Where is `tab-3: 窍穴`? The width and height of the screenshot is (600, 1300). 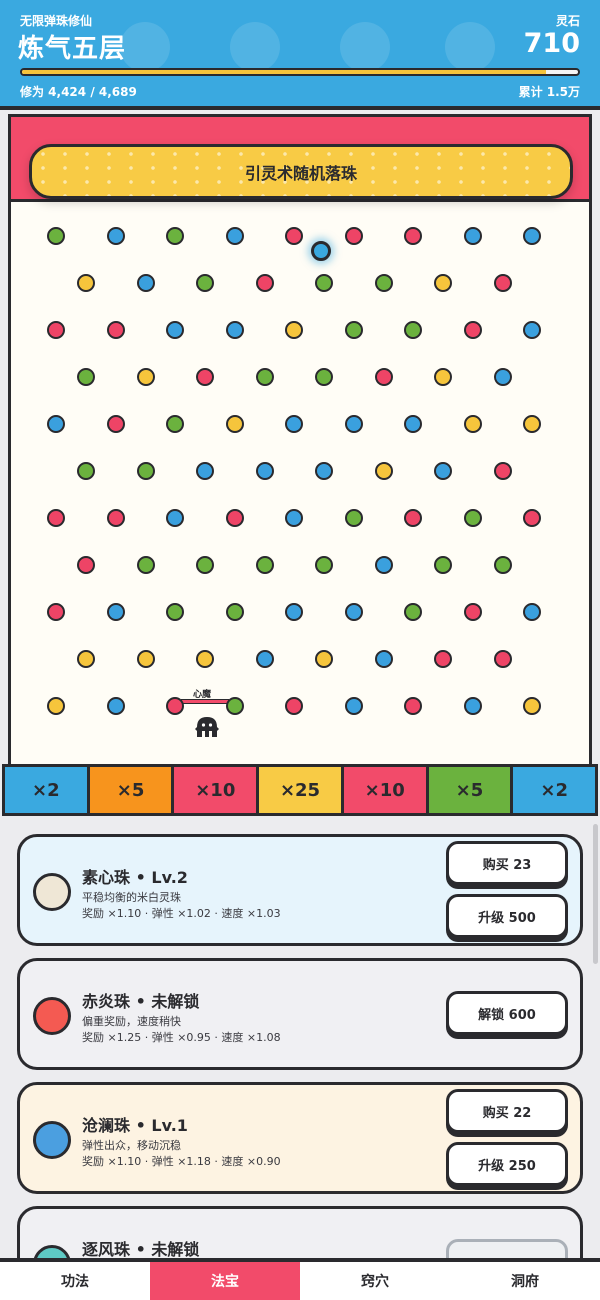
tab-3: 窍穴 is located at coordinates (375, 1281).